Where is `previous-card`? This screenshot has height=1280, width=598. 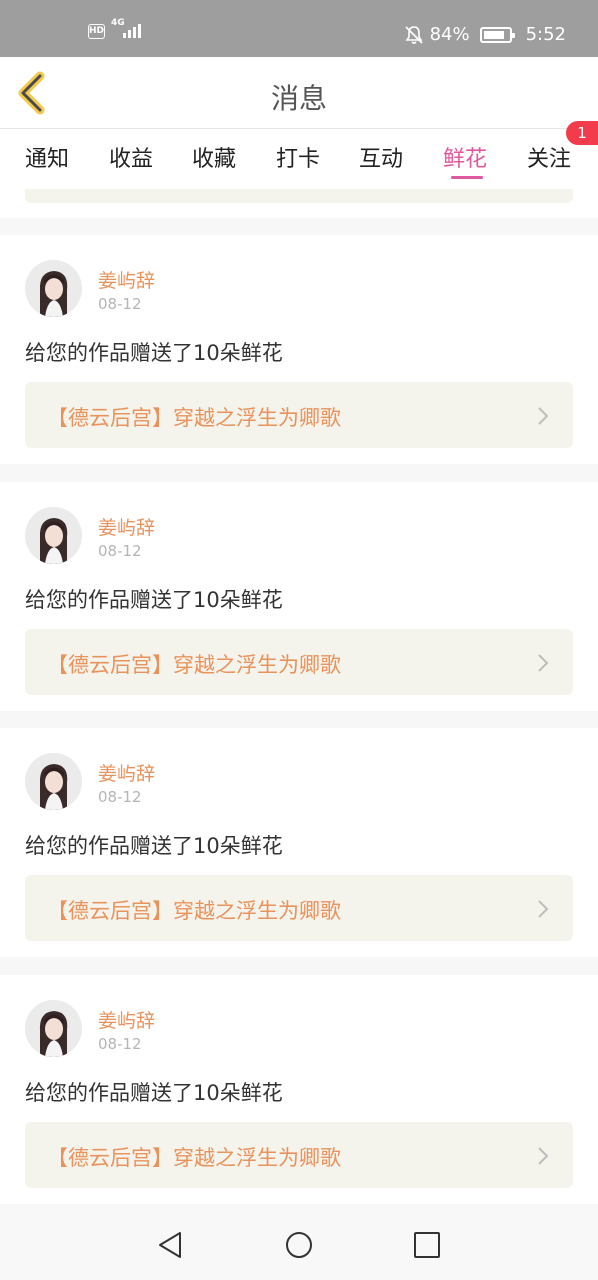 previous-card is located at coordinates (299, 203).